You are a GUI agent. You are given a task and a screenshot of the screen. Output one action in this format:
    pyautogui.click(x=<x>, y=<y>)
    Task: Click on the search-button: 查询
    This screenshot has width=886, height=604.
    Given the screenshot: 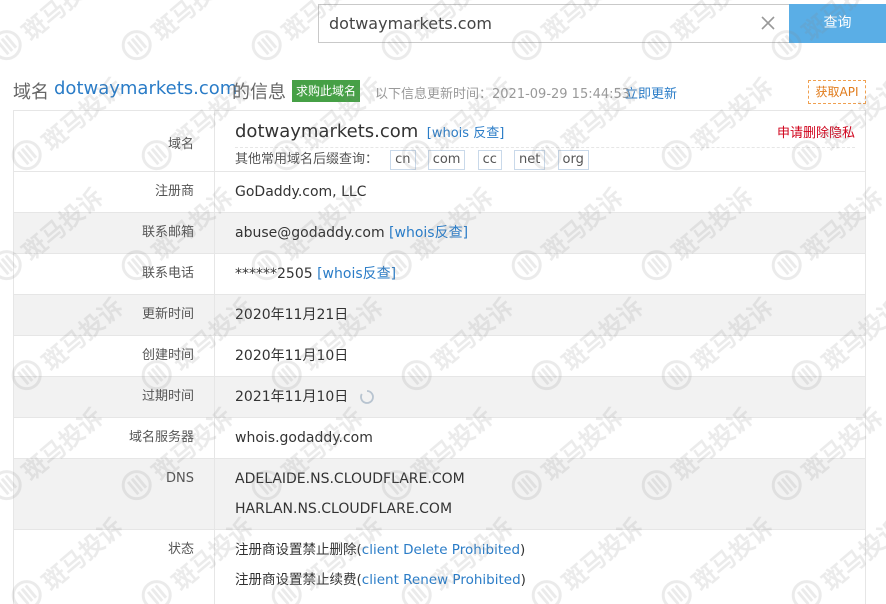 What is the action you would take?
    pyautogui.click(x=837, y=23)
    